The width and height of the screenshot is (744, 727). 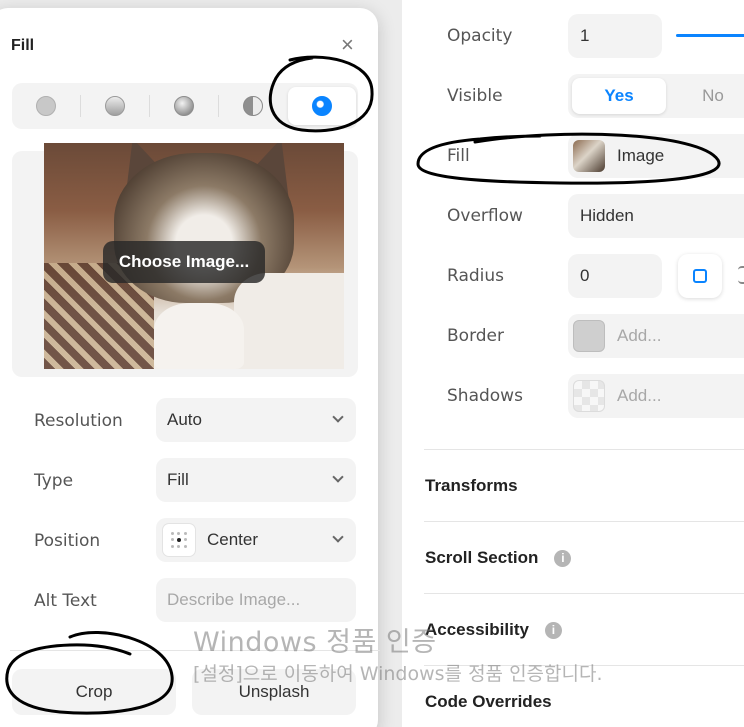 I want to click on code-overrides-title: Code Overrides, so click(x=488, y=701).